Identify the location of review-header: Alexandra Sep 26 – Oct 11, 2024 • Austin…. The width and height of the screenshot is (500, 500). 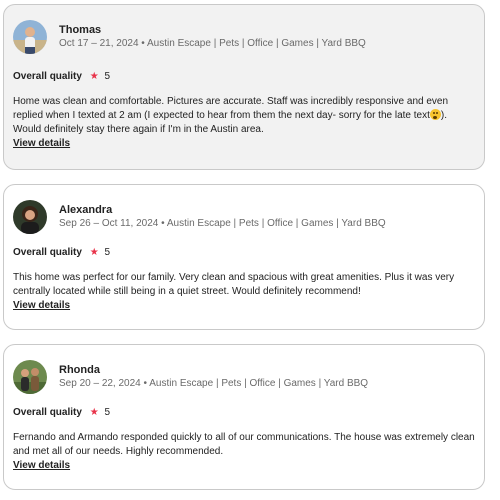
(199, 217).